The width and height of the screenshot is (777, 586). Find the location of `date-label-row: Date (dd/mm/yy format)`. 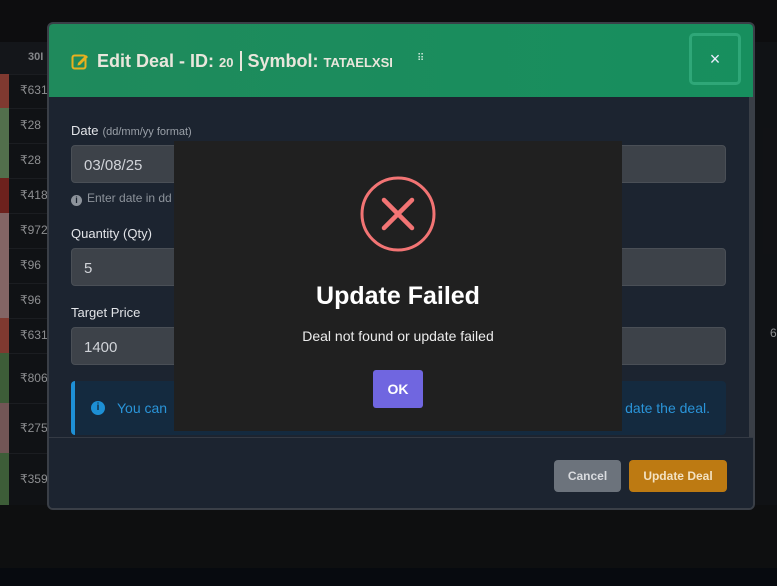

date-label-row: Date (dd/mm/yy format) is located at coordinates (131, 130).